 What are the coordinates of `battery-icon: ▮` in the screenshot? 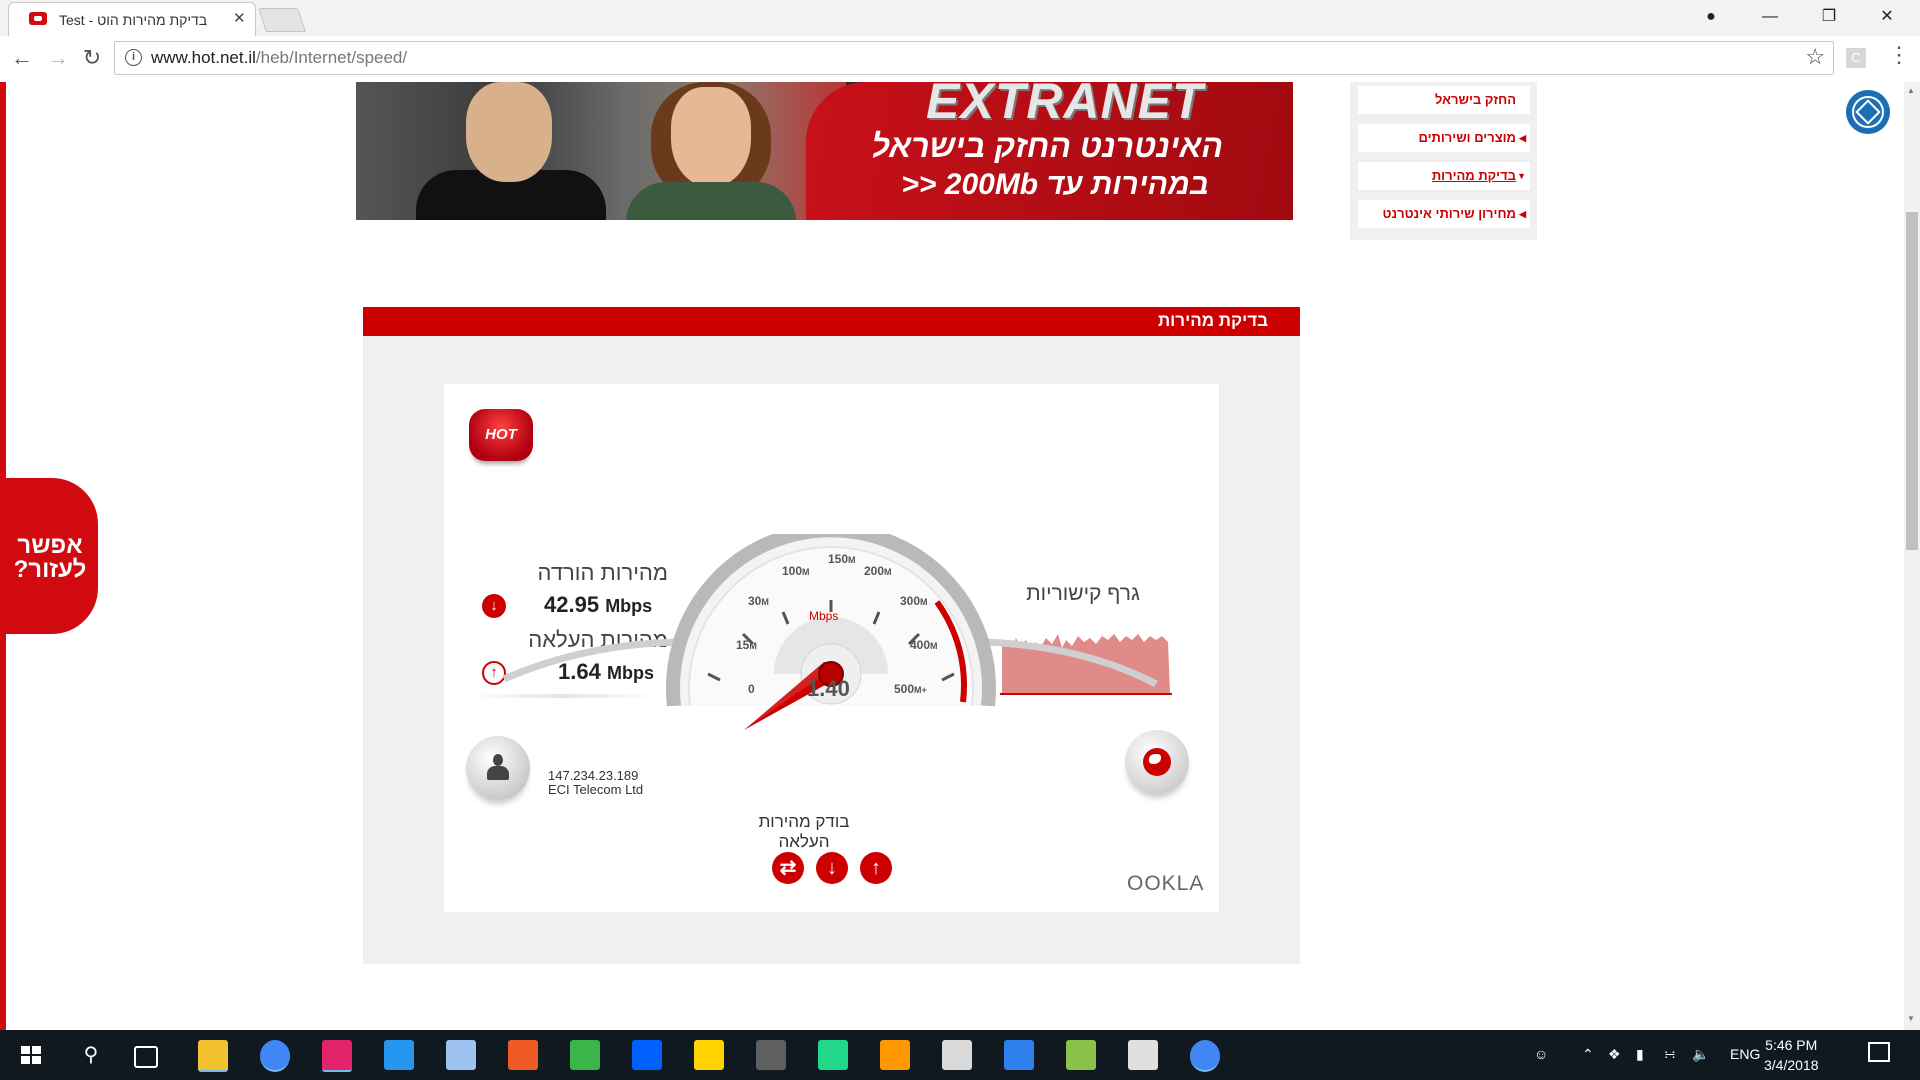 It's located at (1640, 1054).